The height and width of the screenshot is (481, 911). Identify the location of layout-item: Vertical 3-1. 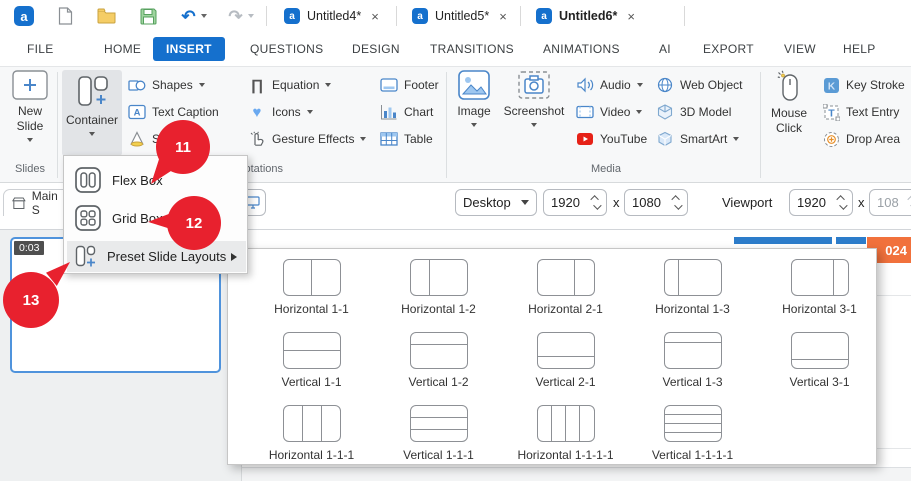
(819, 366).